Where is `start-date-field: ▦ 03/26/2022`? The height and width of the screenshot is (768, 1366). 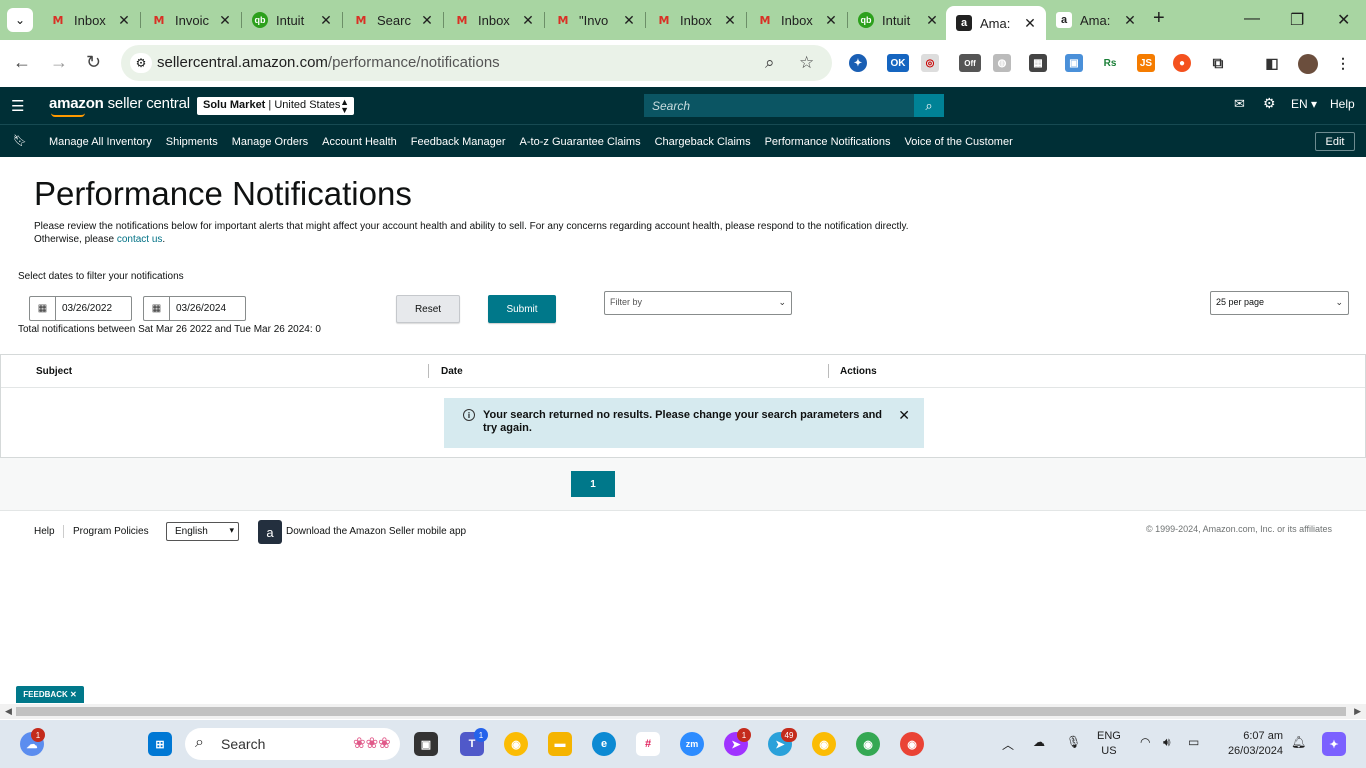
start-date-field: ▦ 03/26/2022 is located at coordinates (80, 308).